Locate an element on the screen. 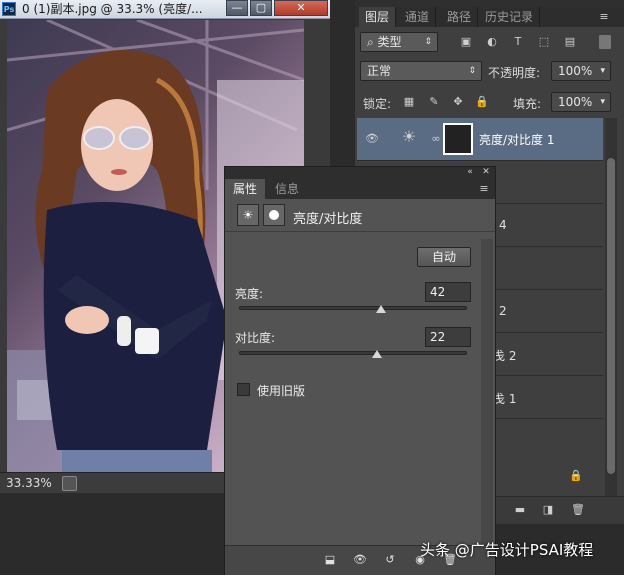 This screenshot has width=624, height=575. fill-field: 100% ▾ is located at coordinates (581, 102).